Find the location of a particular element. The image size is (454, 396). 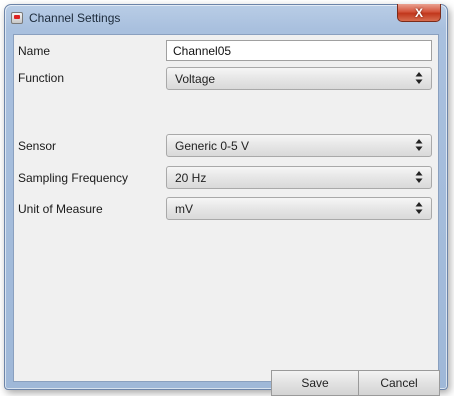

sensor-select-value: Generic 0-5 V is located at coordinates (212, 146).